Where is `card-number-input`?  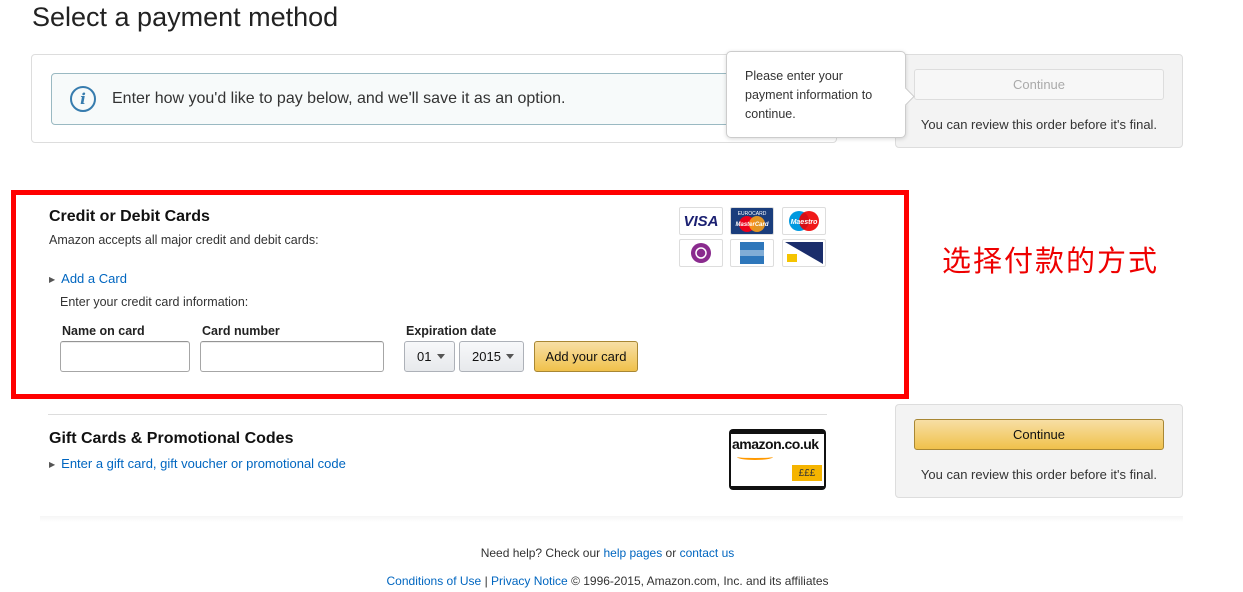
card-number-input is located at coordinates (292, 356).